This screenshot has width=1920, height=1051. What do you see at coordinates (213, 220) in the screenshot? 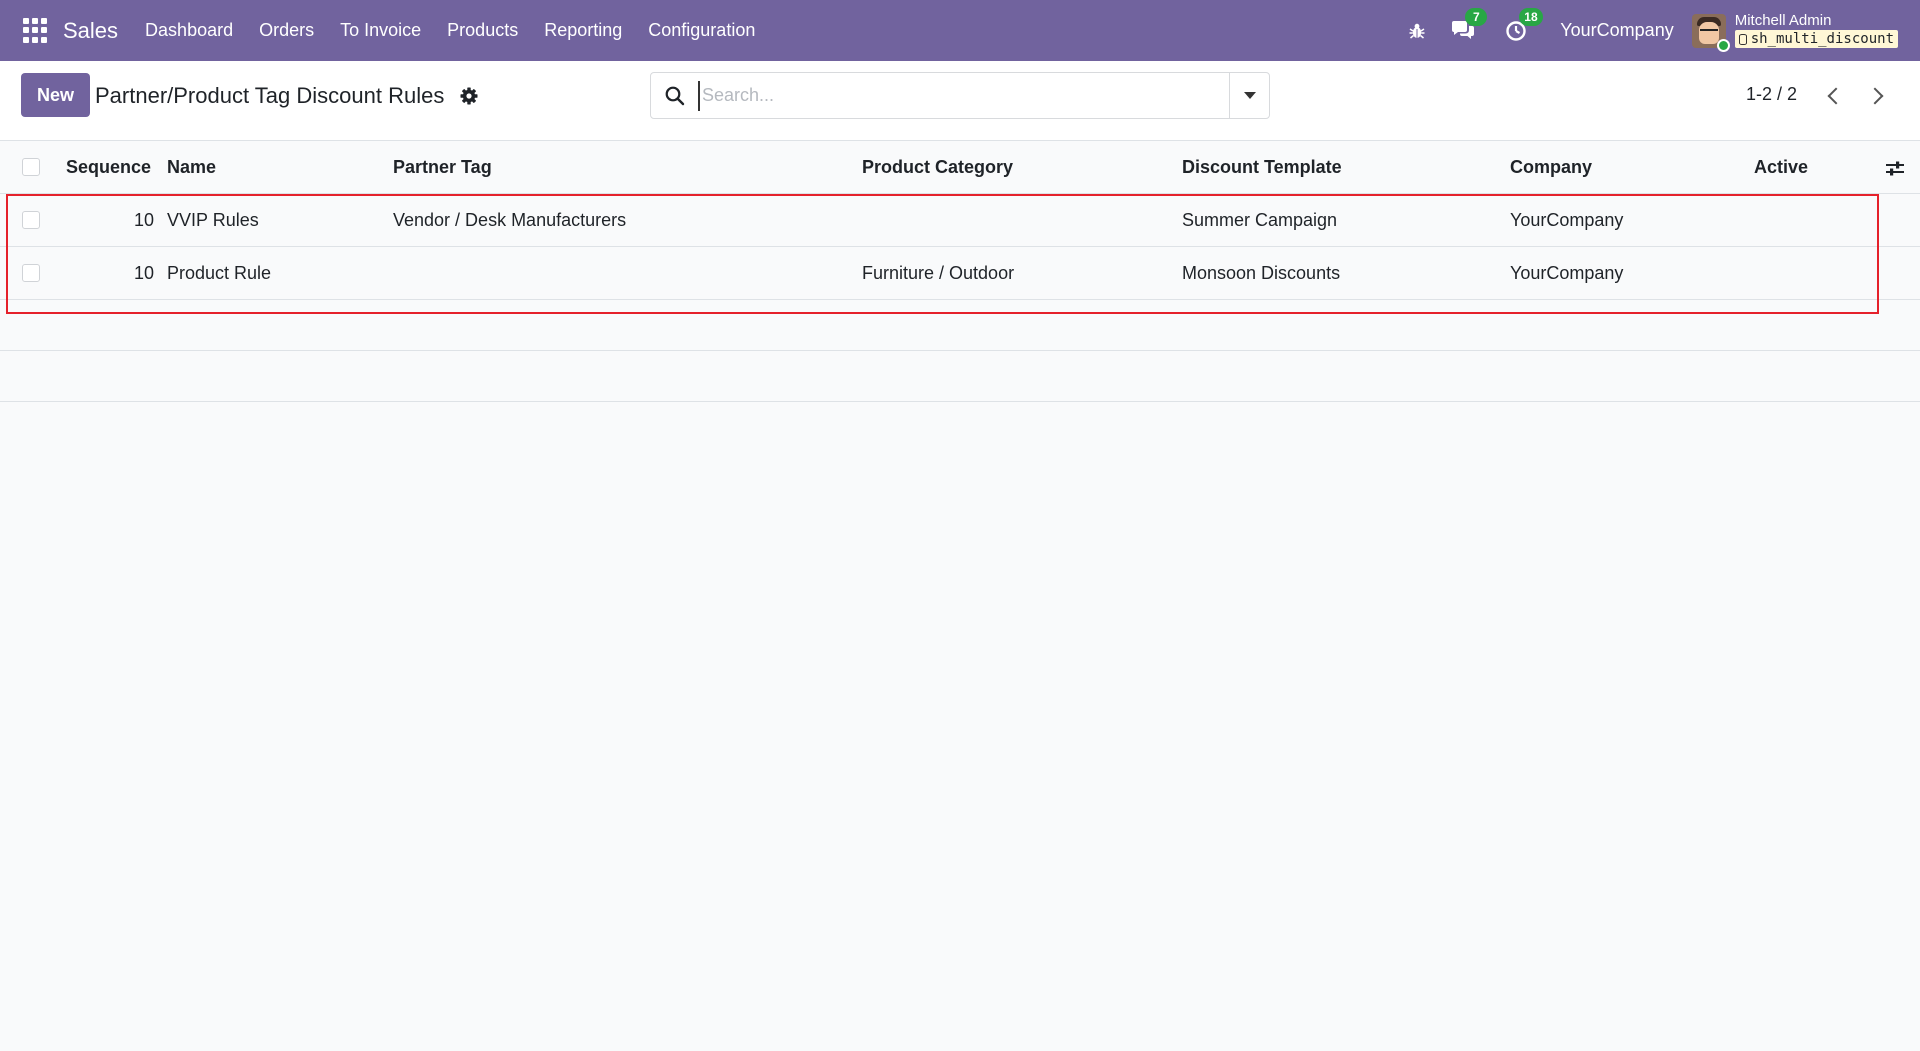
I see `cell-name: VVIP Rules` at bounding box center [213, 220].